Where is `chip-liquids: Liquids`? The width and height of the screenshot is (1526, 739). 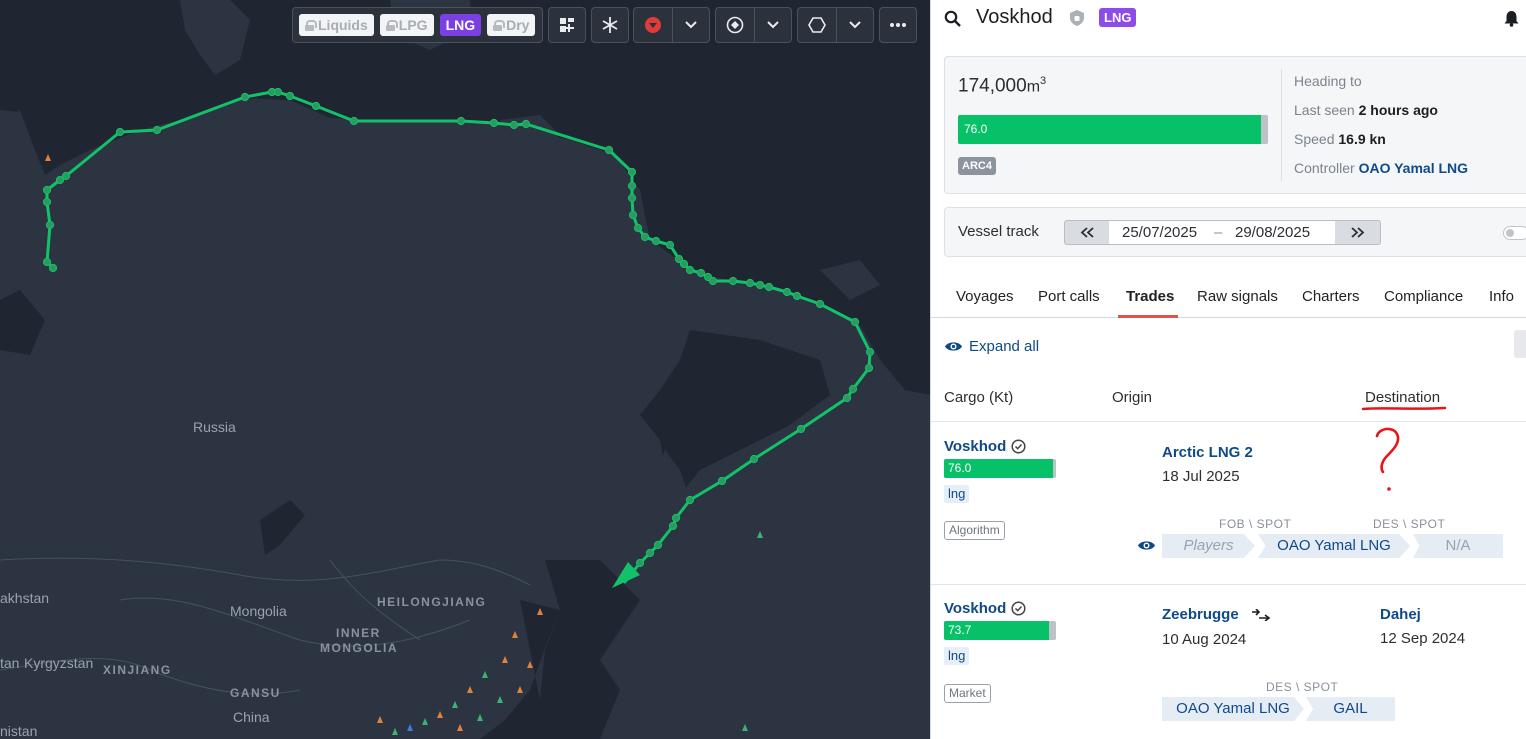
chip-liquids: Liquids is located at coordinates (336, 25).